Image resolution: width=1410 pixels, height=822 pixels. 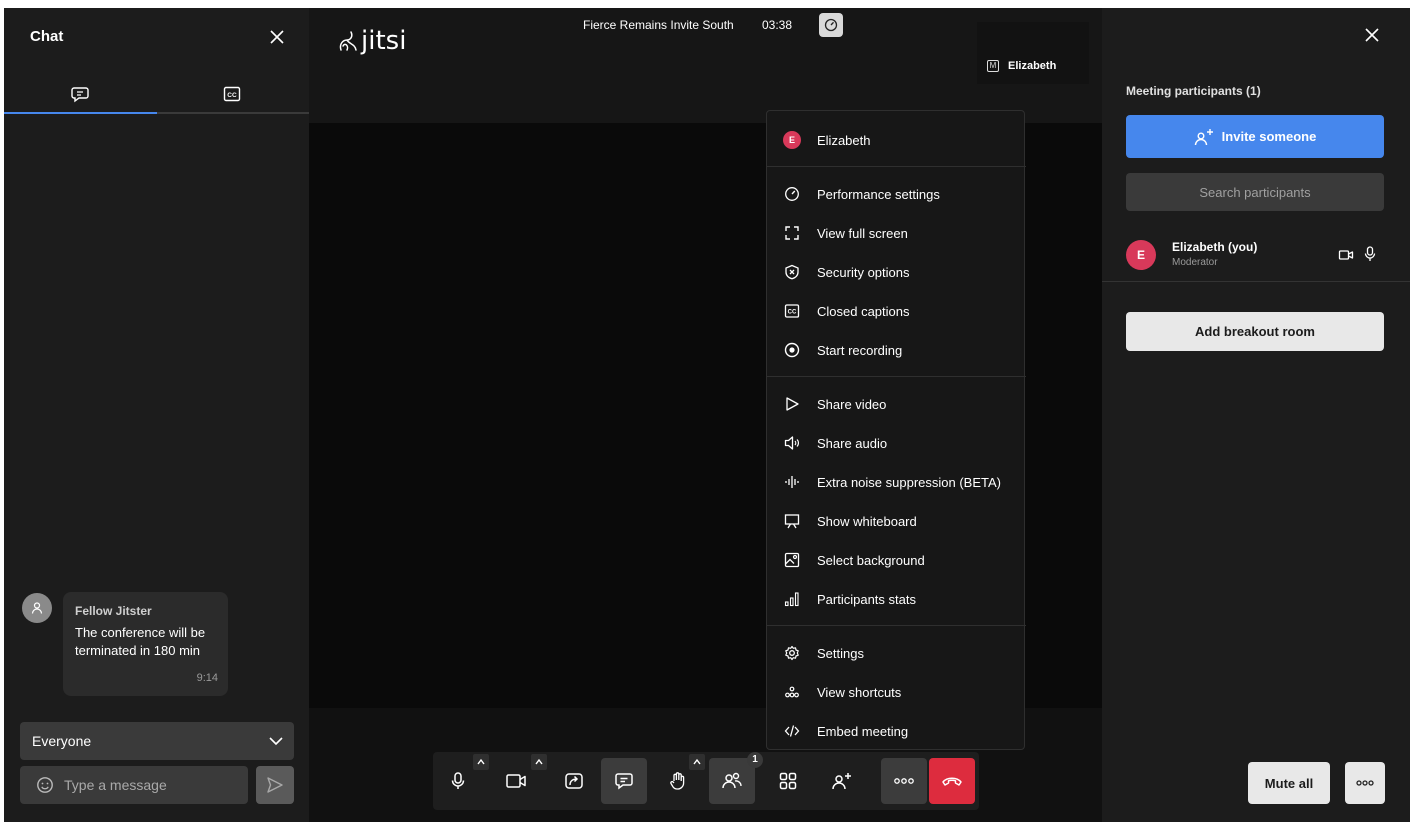 I want to click on jitsi-mark-icon, so click(x=348, y=41).